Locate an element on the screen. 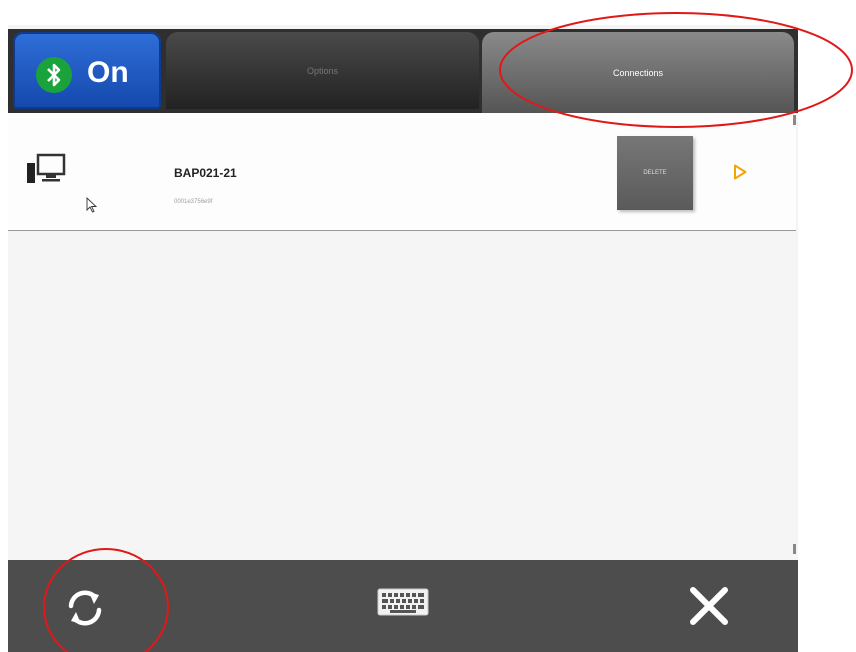  bluetooth-state-label: On is located at coordinates (108, 72).